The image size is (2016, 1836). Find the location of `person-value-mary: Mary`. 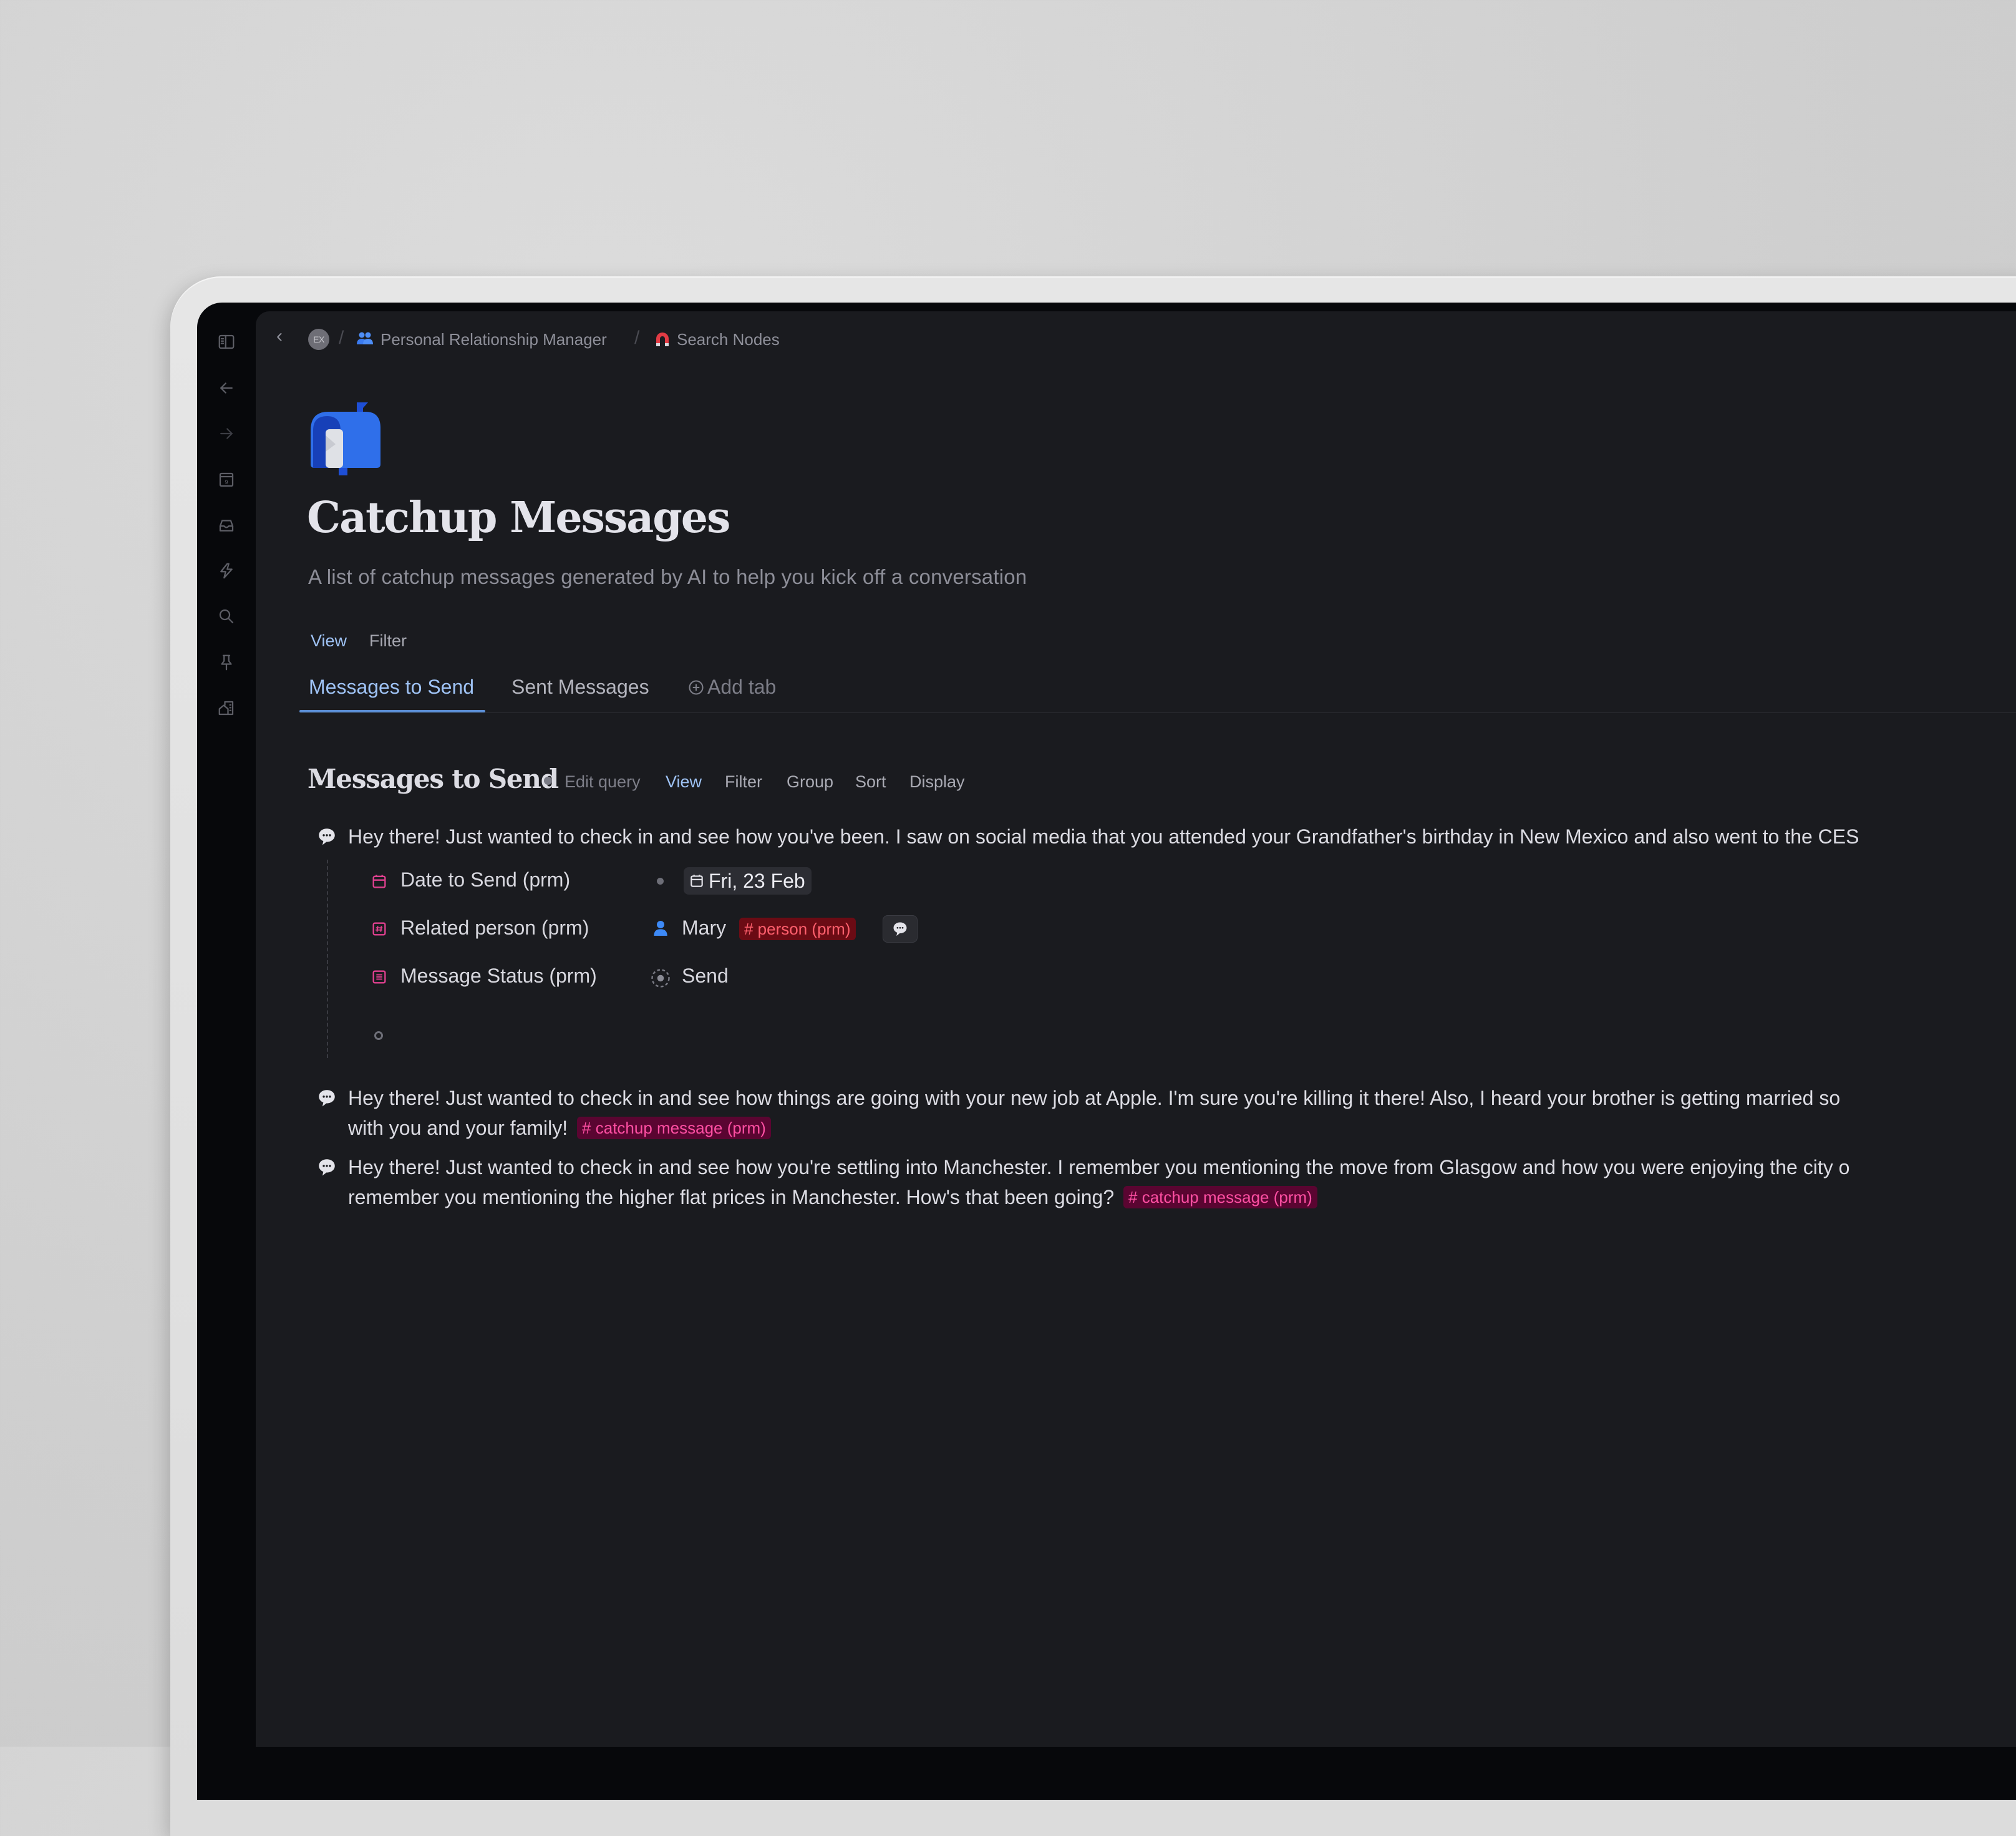

person-value-mary: Mary is located at coordinates (704, 928).